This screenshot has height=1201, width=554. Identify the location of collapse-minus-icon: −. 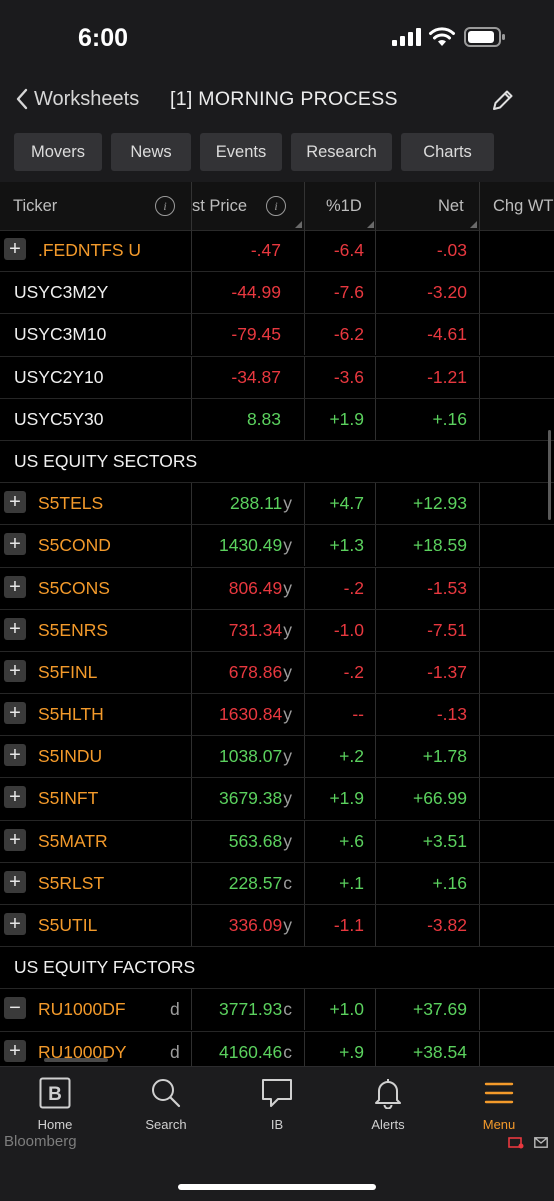
(15, 1008).